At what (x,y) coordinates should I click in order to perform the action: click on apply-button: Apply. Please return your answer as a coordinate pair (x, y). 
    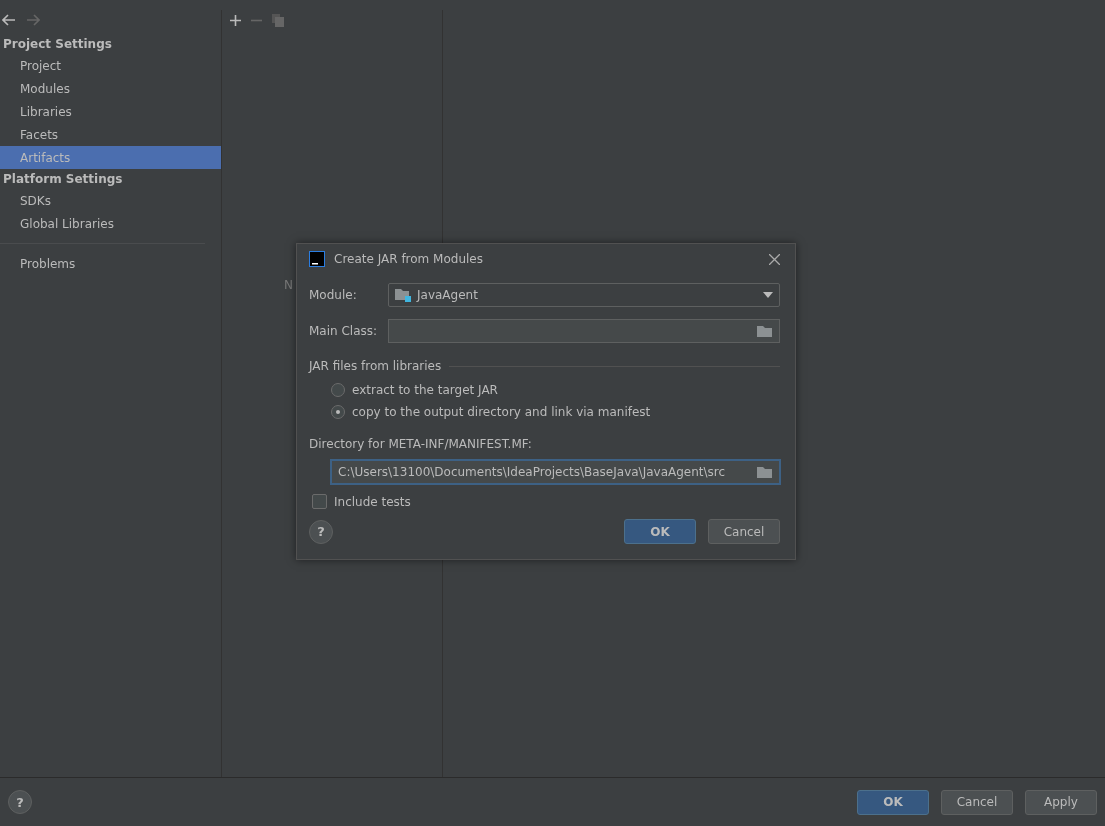
    Looking at the image, I should click on (1061, 802).